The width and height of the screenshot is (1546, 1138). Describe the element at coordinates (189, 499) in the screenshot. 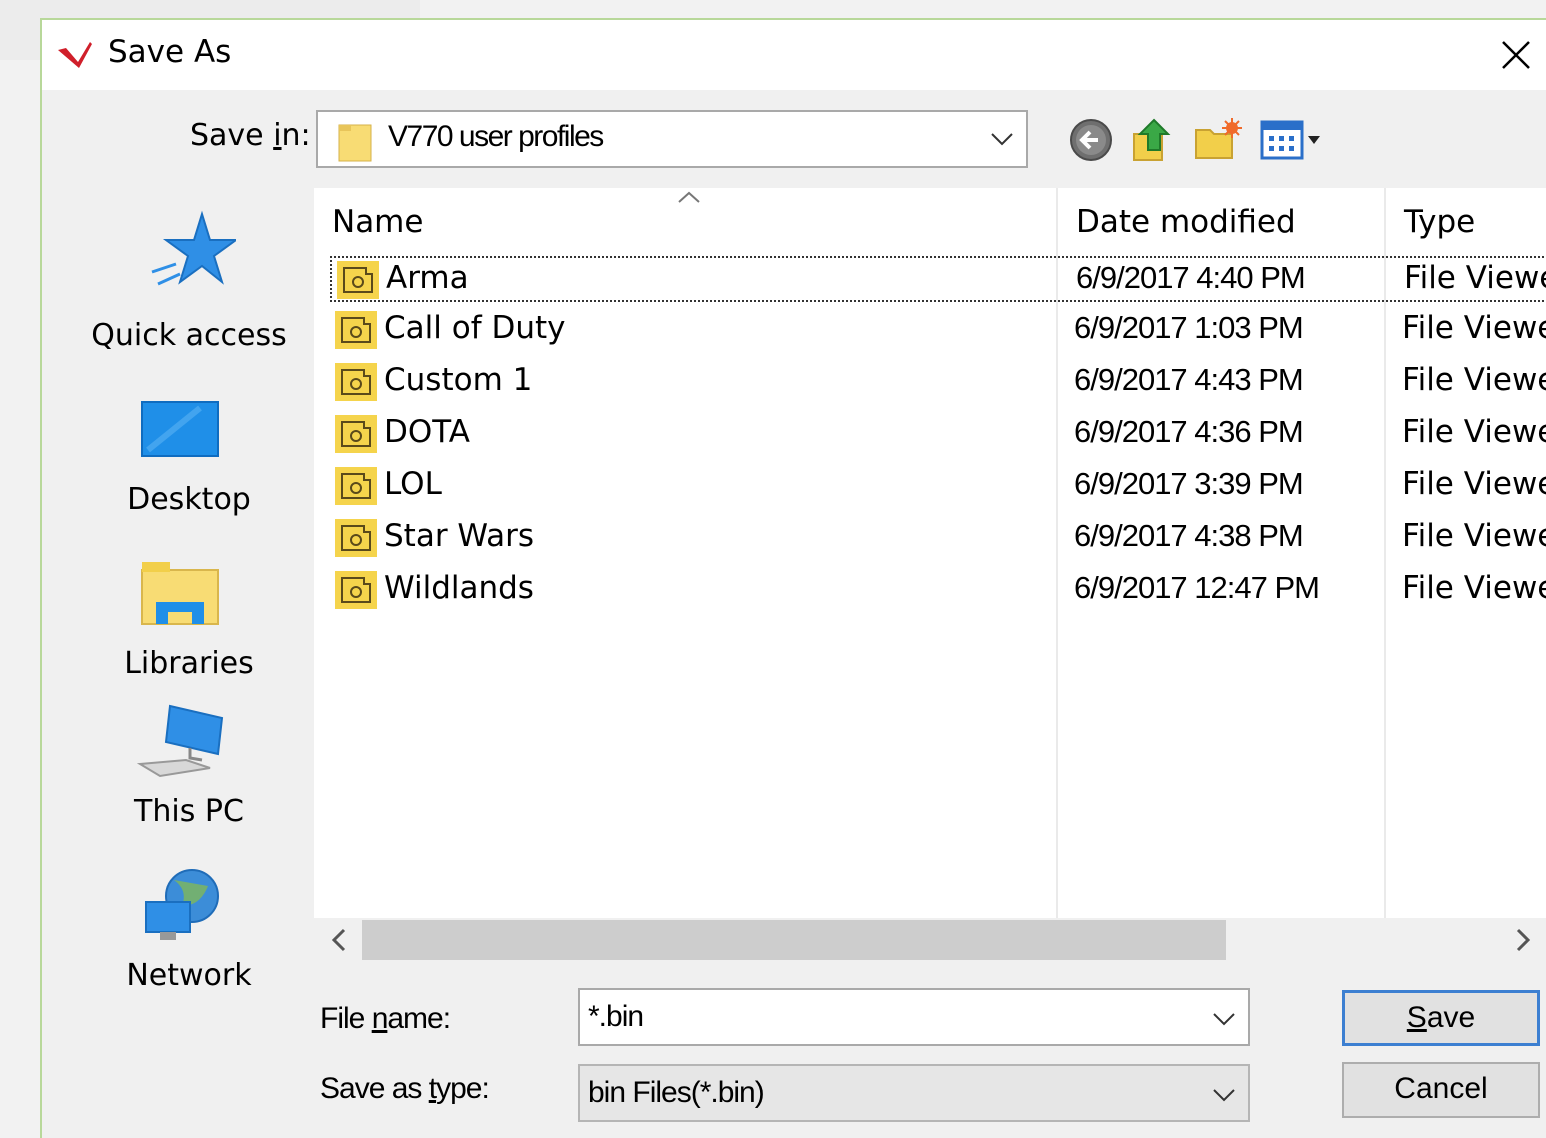

I see `place-label: Desktop` at that location.